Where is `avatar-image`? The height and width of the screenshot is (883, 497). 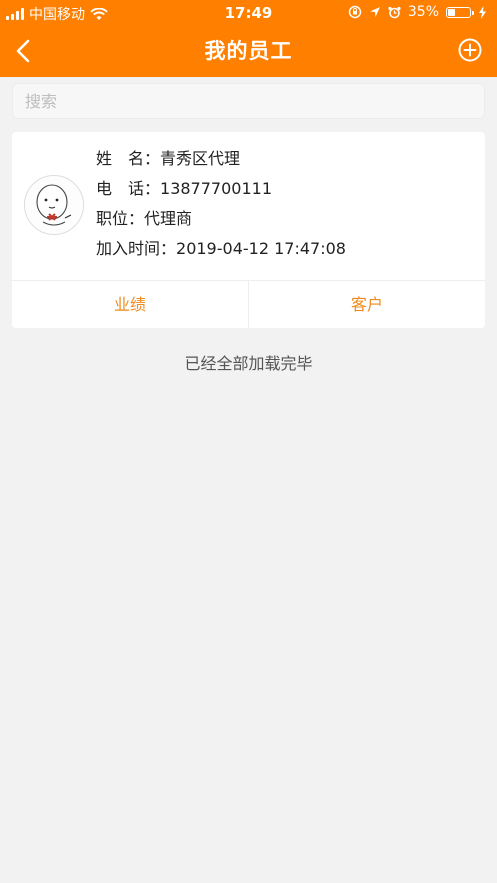 avatar-image is located at coordinates (54, 205).